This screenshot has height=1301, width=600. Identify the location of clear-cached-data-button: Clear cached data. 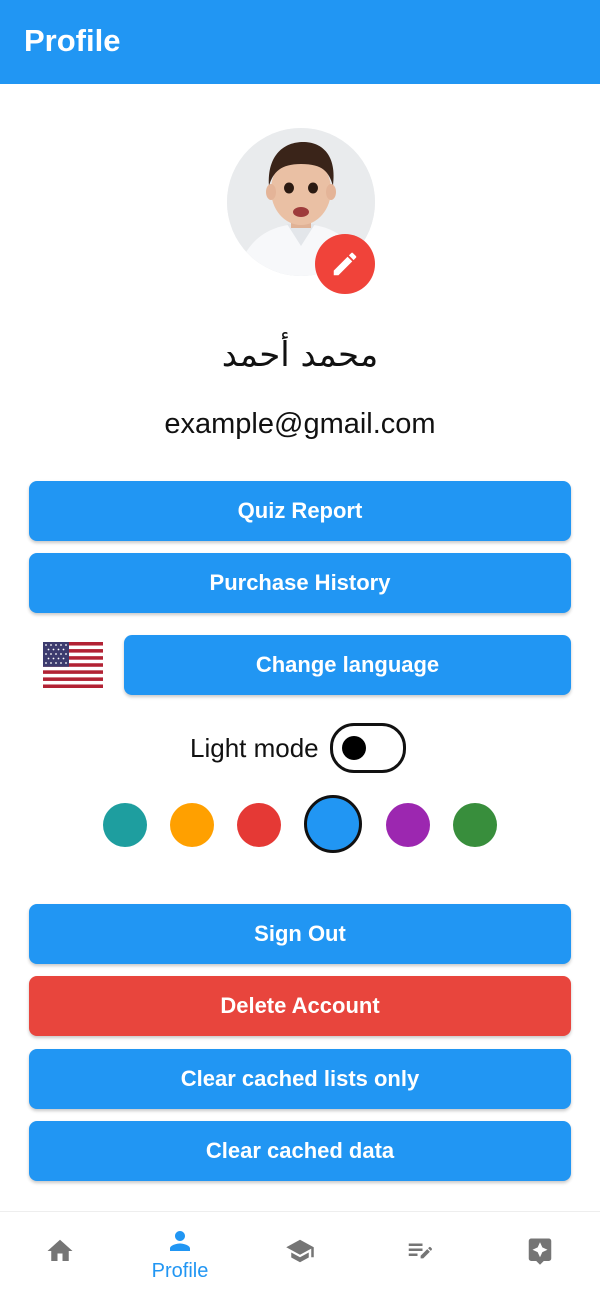
(300, 1151).